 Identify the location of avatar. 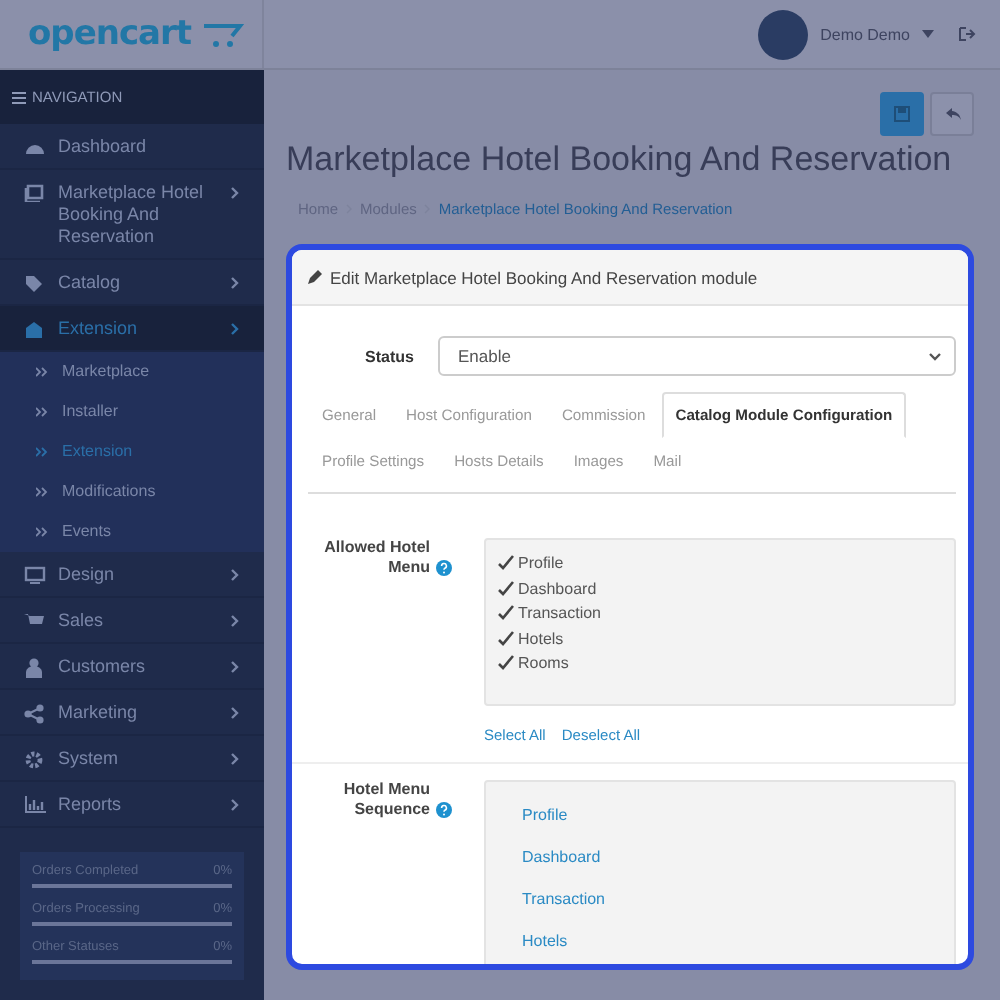
(783, 34).